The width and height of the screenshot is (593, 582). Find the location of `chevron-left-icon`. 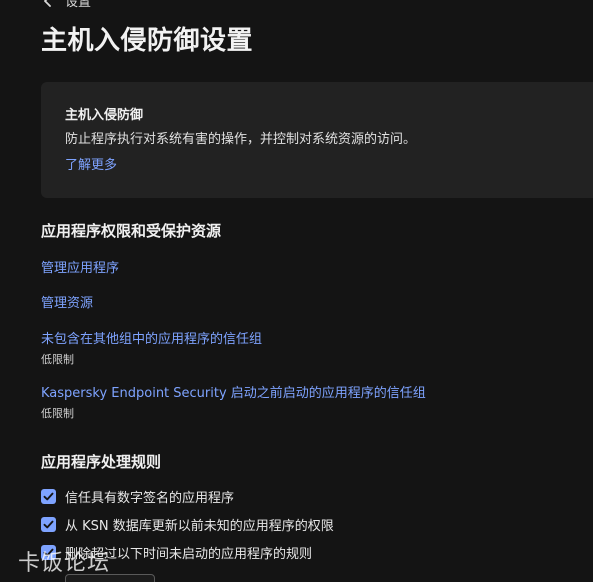

chevron-left-icon is located at coordinates (48, 4).